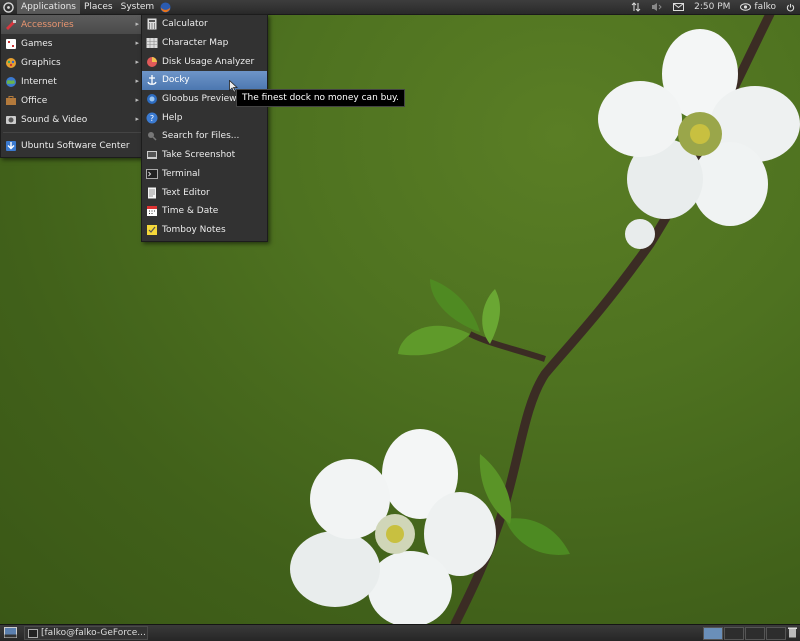  Describe the element at coordinates (37, 43) in the screenshot. I see `menu-item-label: Games` at that location.